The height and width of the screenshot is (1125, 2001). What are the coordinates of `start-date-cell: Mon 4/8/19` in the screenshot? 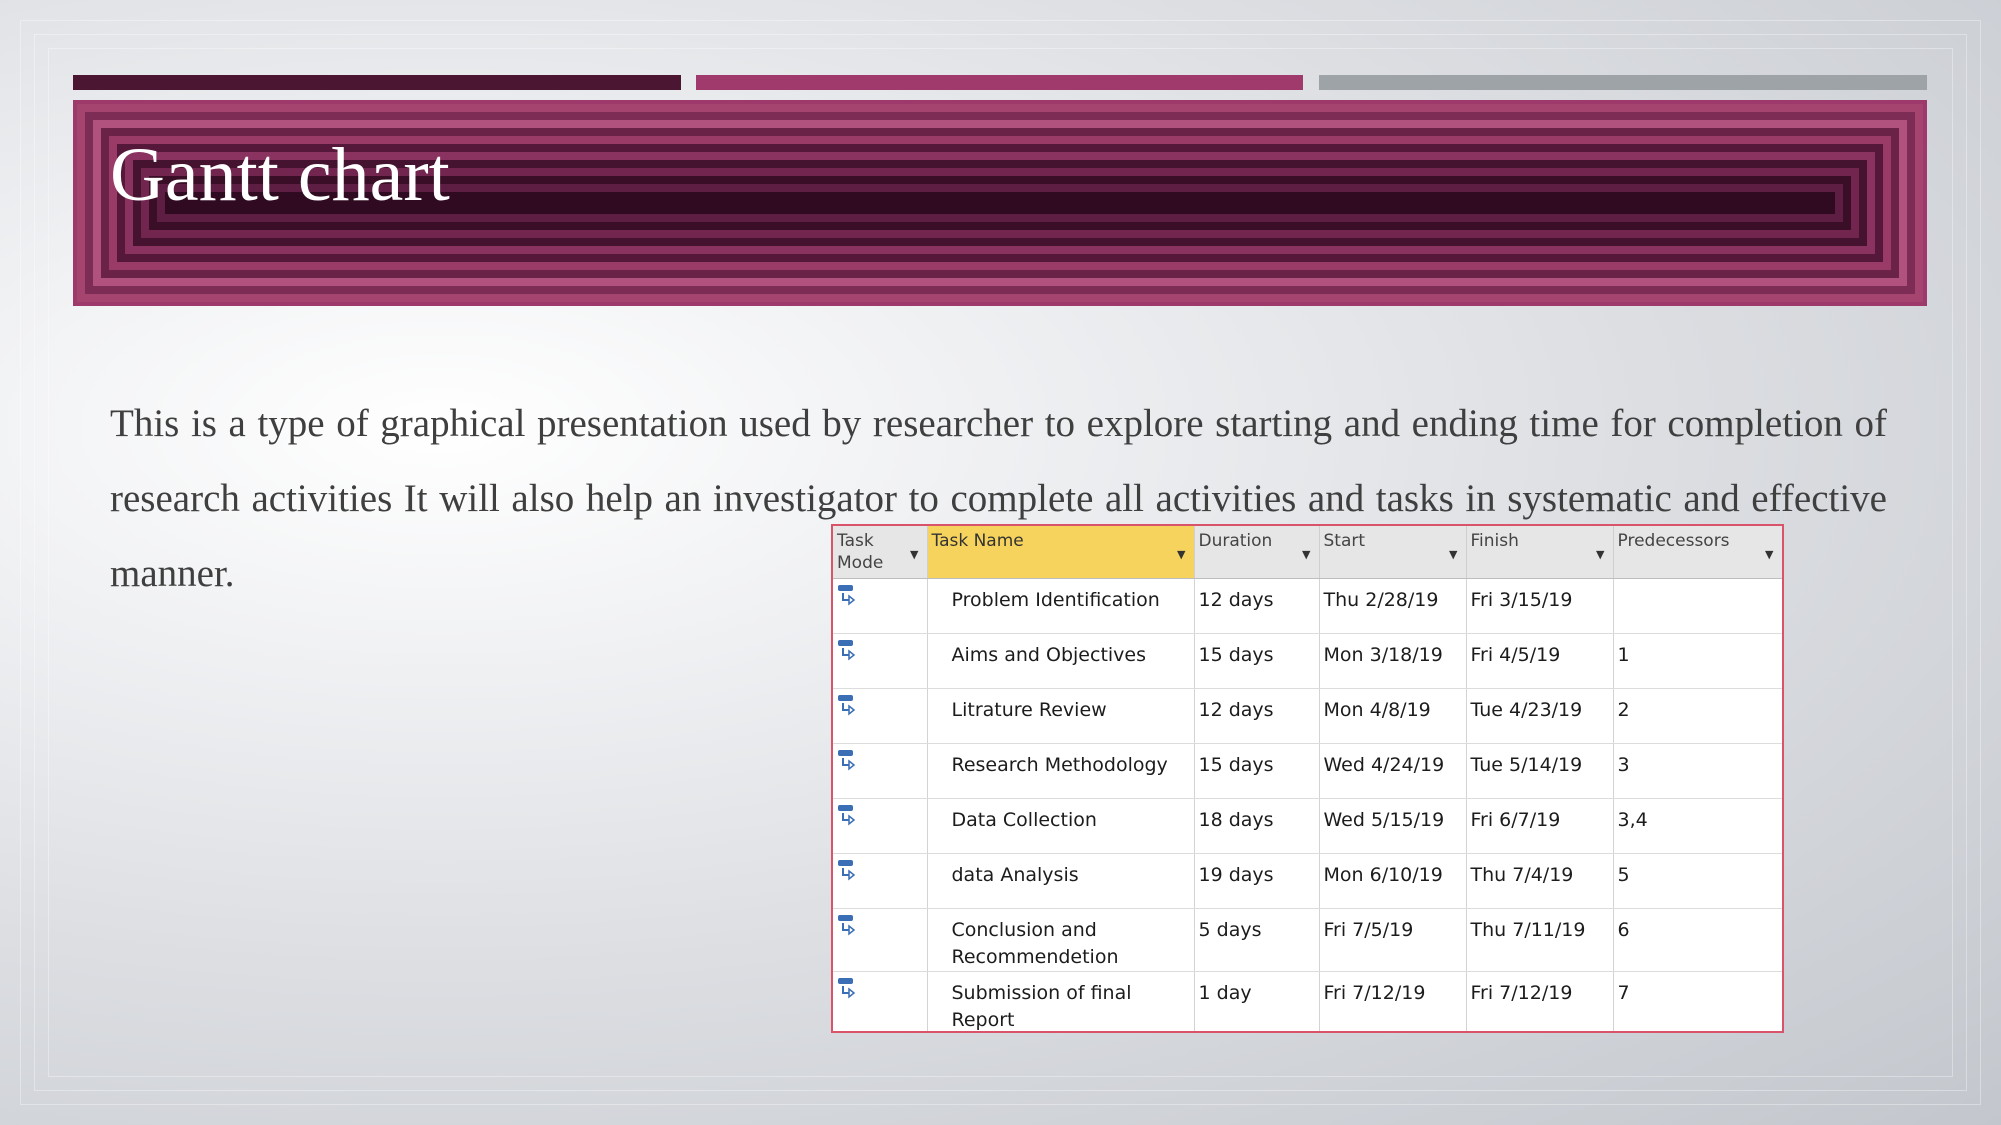 It's located at (1393, 716).